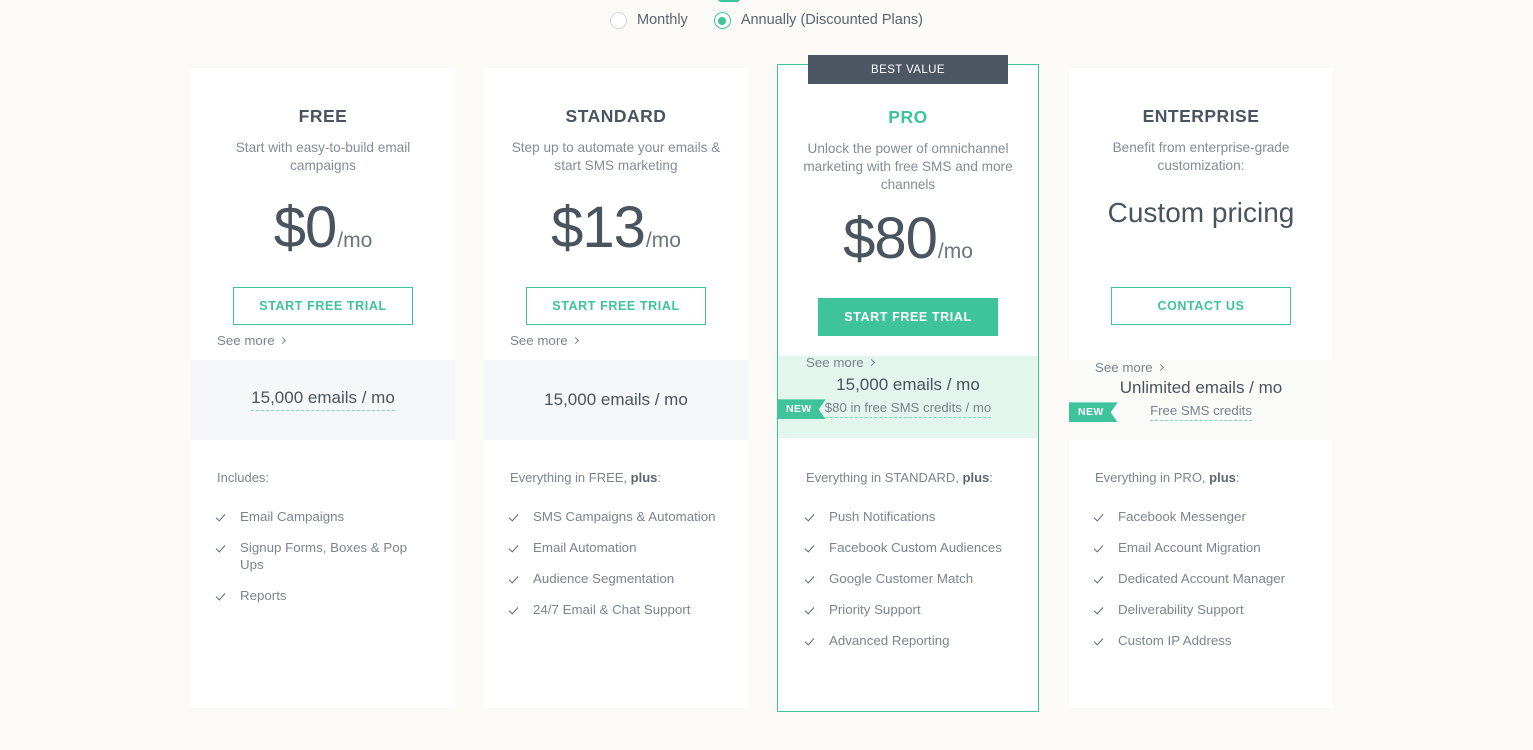 The width and height of the screenshot is (1533, 750). What do you see at coordinates (890, 238) in the screenshot?
I see `price-amount-pro: $80` at bounding box center [890, 238].